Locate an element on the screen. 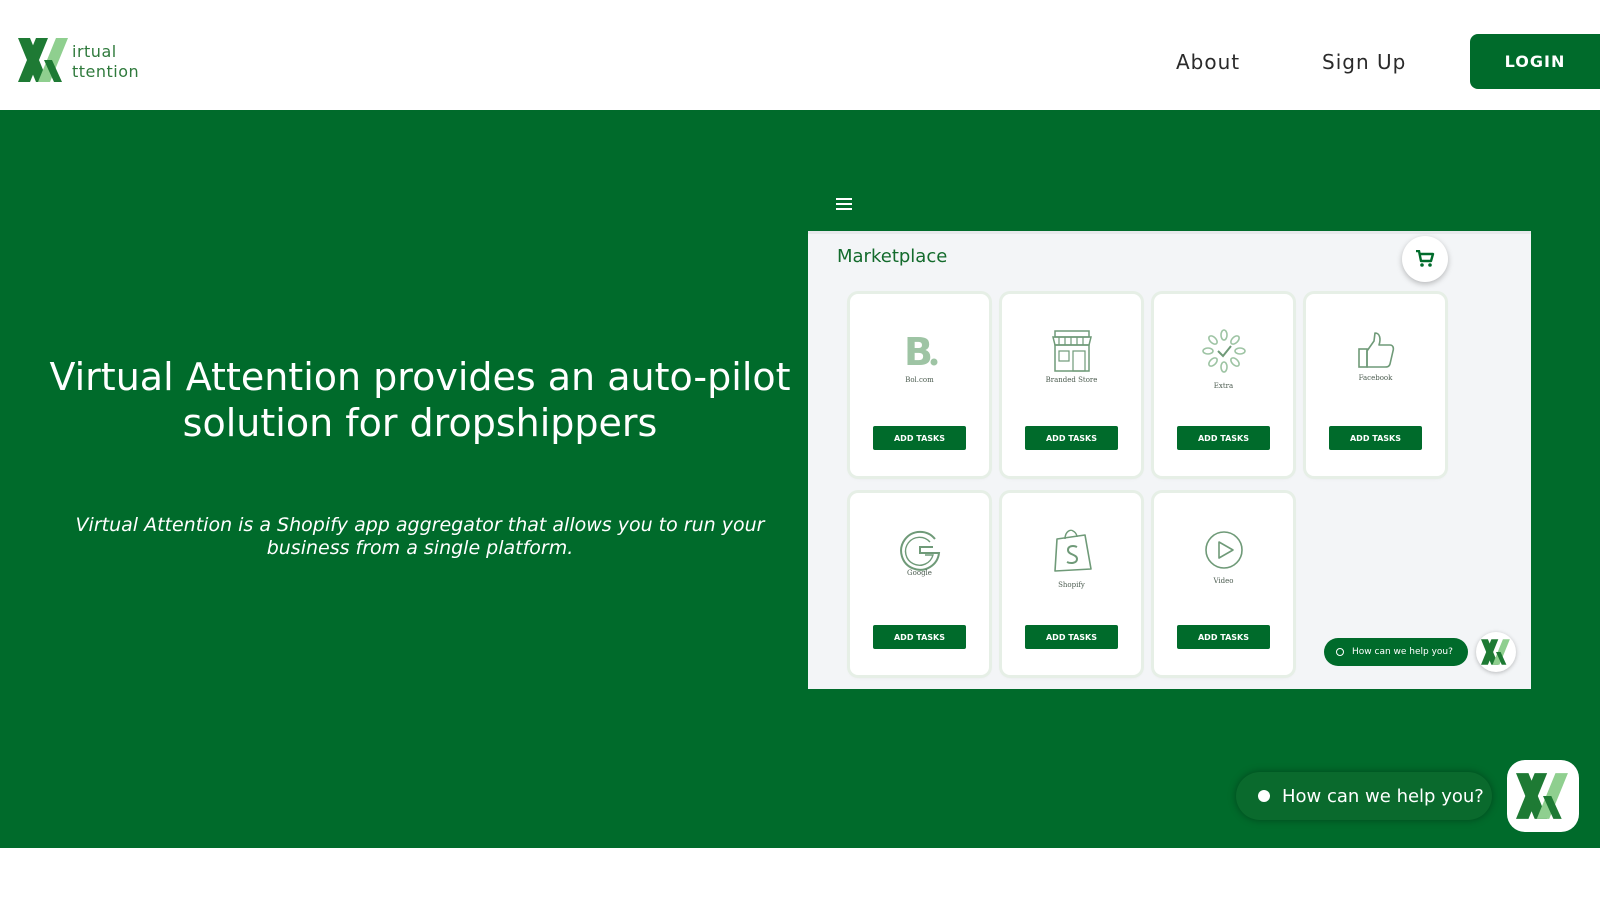 The height and width of the screenshot is (900, 1600). card-label: Google is located at coordinates (919, 573).